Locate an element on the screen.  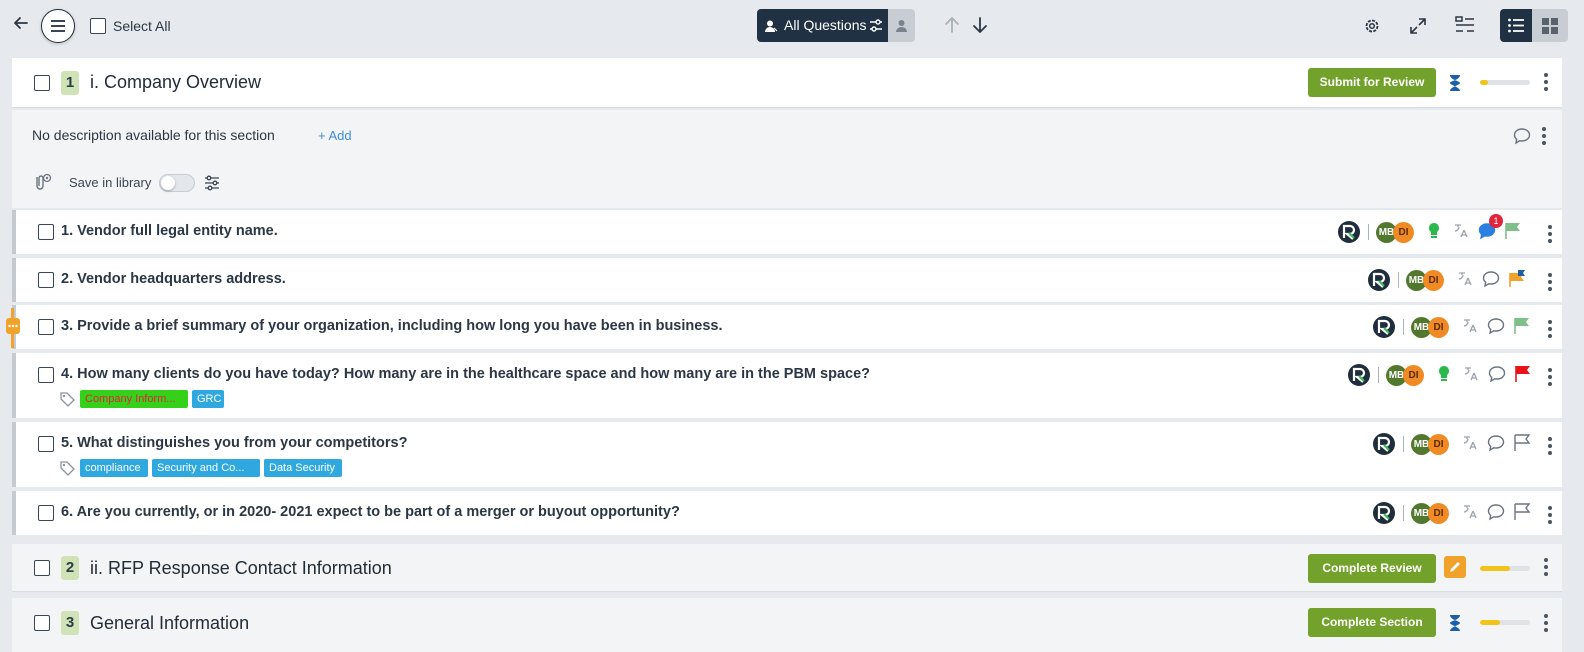
question-filter-button: All Questions is located at coordinates (822, 25).